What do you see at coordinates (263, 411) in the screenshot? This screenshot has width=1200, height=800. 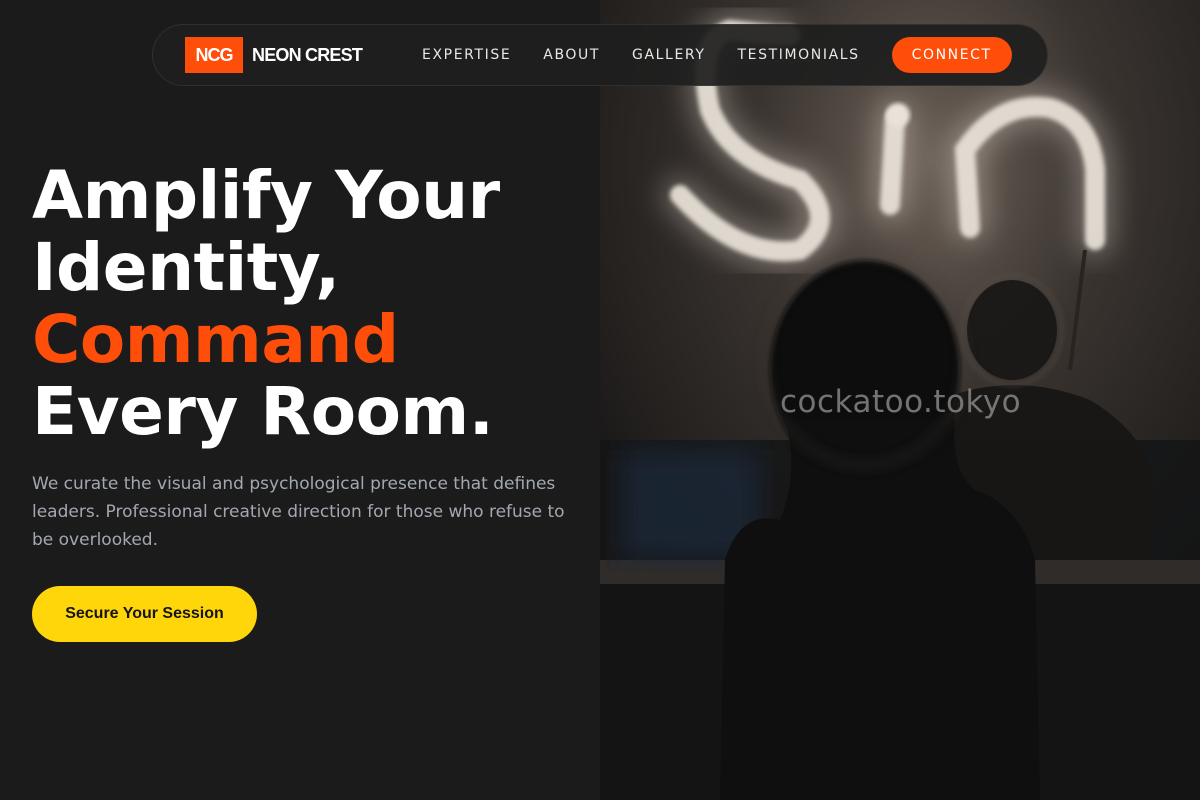 I see `hero-title-line-4: Every Room.` at bounding box center [263, 411].